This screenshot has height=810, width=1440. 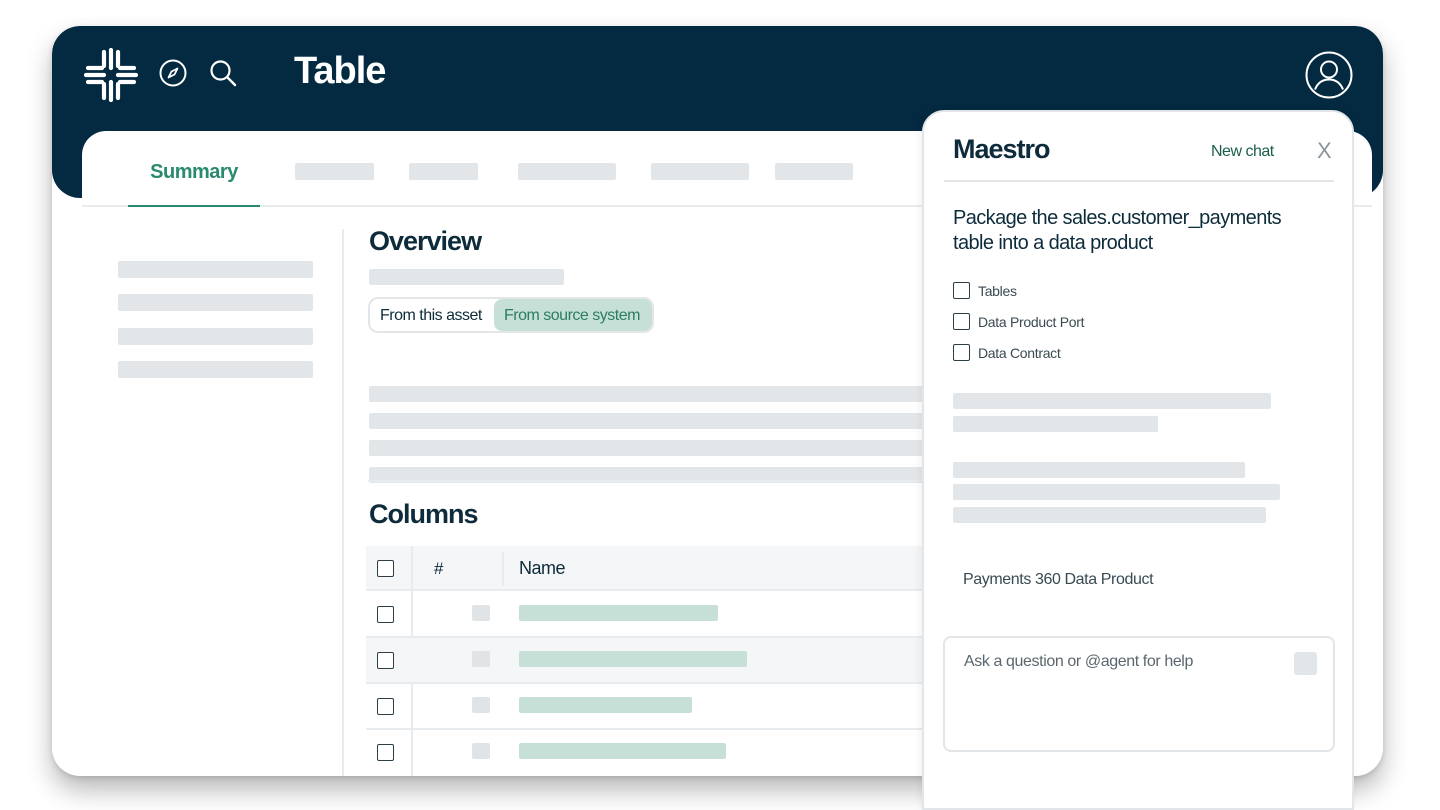 What do you see at coordinates (173, 73) in the screenshot?
I see `compass-icon` at bounding box center [173, 73].